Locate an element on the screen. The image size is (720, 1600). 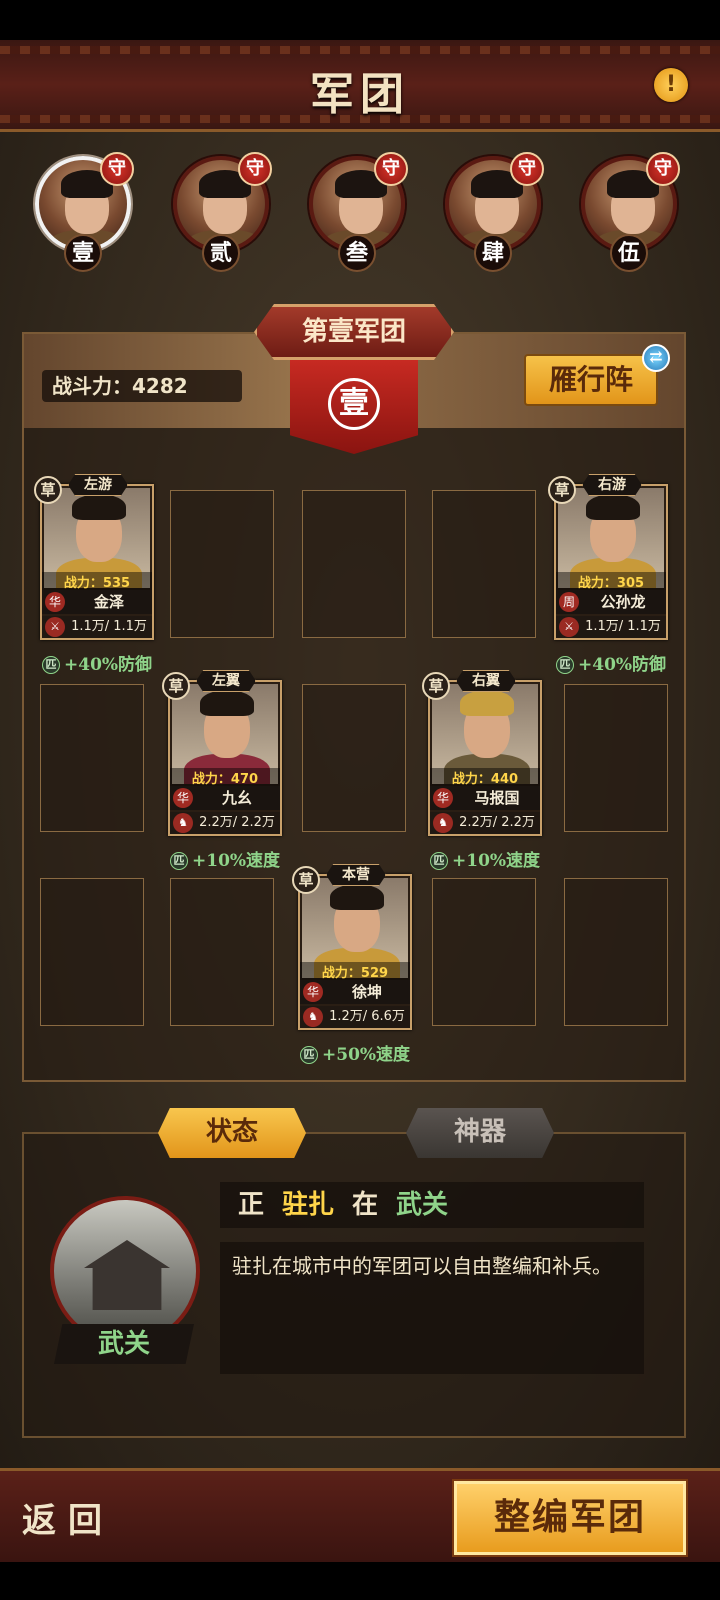
tab-artifact: 神器 is located at coordinates (480, 1133).